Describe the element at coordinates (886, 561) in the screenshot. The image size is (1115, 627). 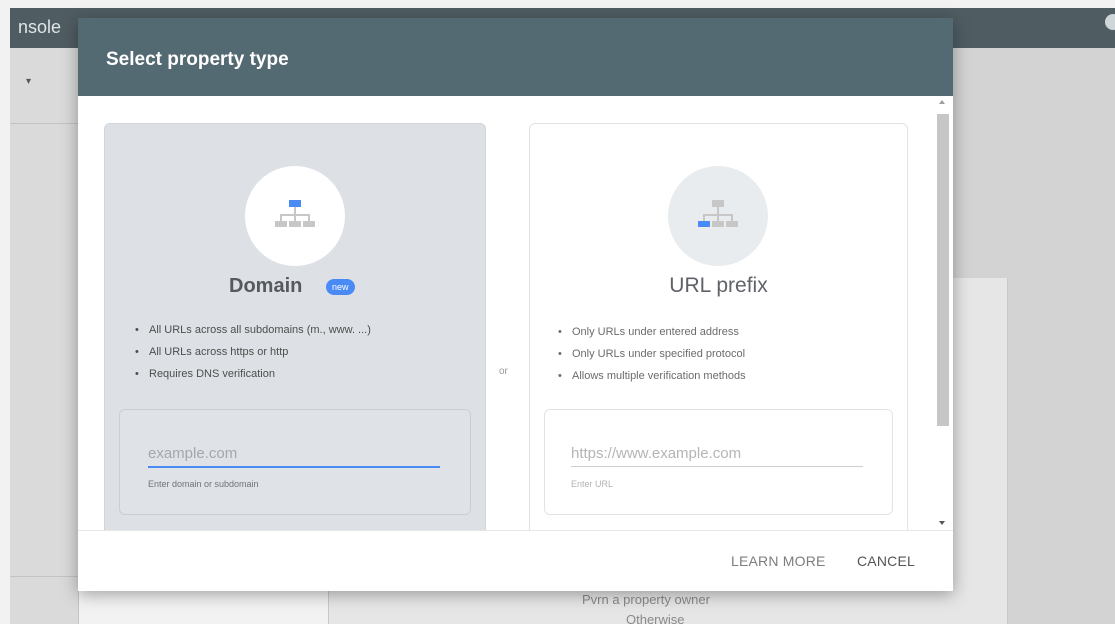
I see `cancel-button: CANCEL` at that location.